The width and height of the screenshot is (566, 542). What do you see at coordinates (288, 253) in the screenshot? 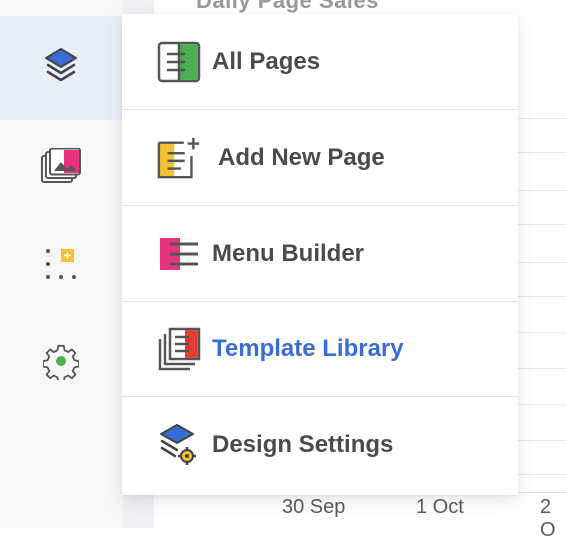
I see `menu-item-label: Menu Builder` at bounding box center [288, 253].